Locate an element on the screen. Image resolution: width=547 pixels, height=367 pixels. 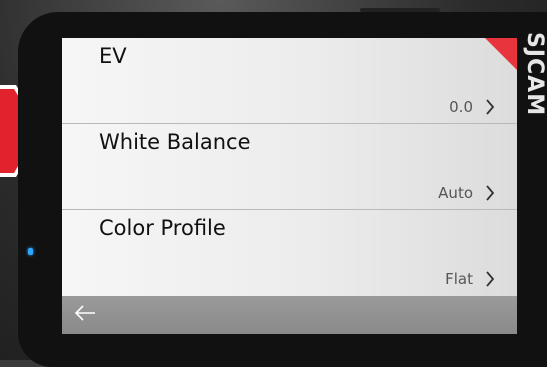
menu-item-label: Color Profile is located at coordinates (162, 228).